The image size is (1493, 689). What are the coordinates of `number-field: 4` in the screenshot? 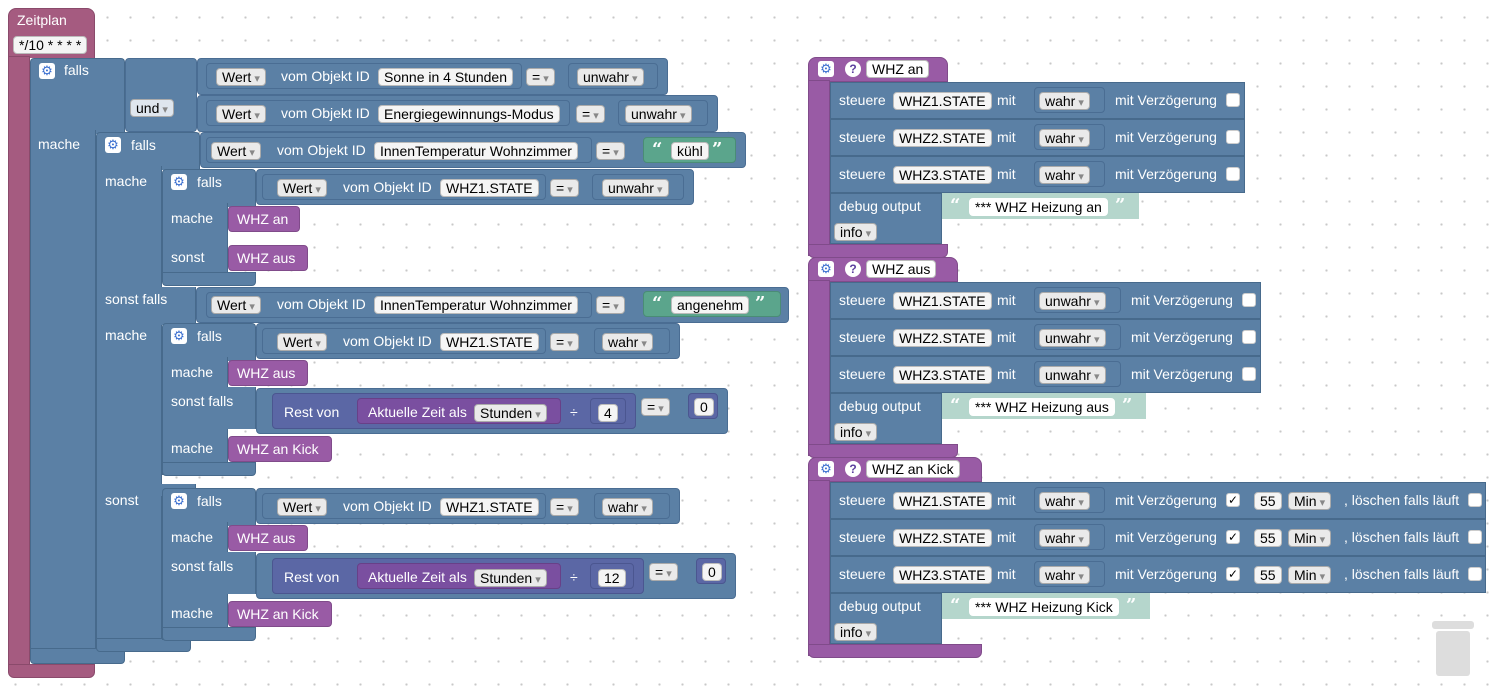 It's located at (608, 413).